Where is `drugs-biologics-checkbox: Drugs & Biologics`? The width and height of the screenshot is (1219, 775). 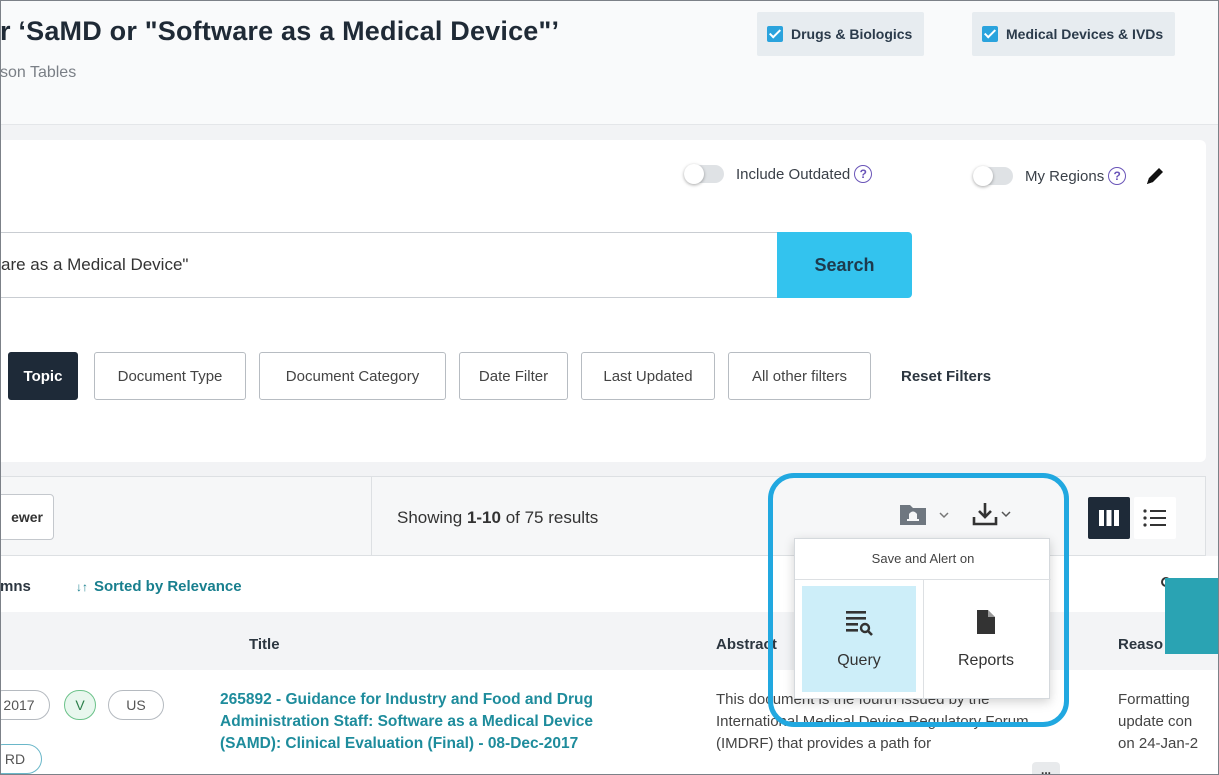 drugs-biologics-checkbox: Drugs & Biologics is located at coordinates (841, 34).